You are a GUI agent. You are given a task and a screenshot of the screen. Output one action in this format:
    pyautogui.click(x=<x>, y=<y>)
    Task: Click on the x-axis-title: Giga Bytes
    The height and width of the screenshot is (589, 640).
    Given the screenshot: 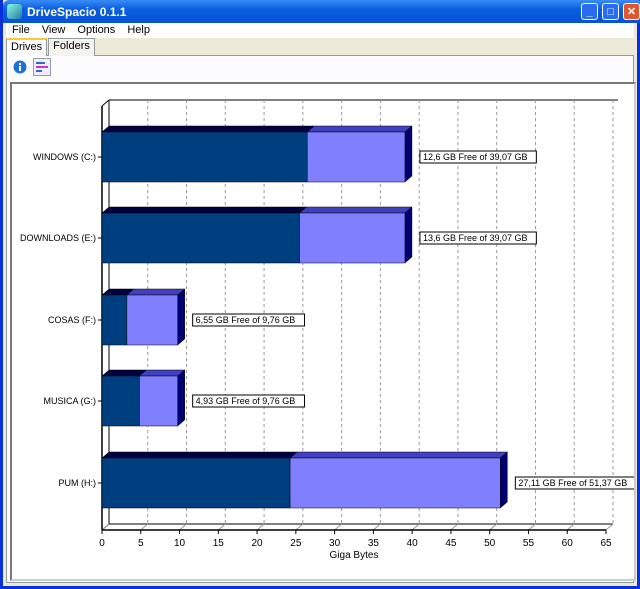 What is the action you would take?
    pyautogui.click(x=354, y=555)
    